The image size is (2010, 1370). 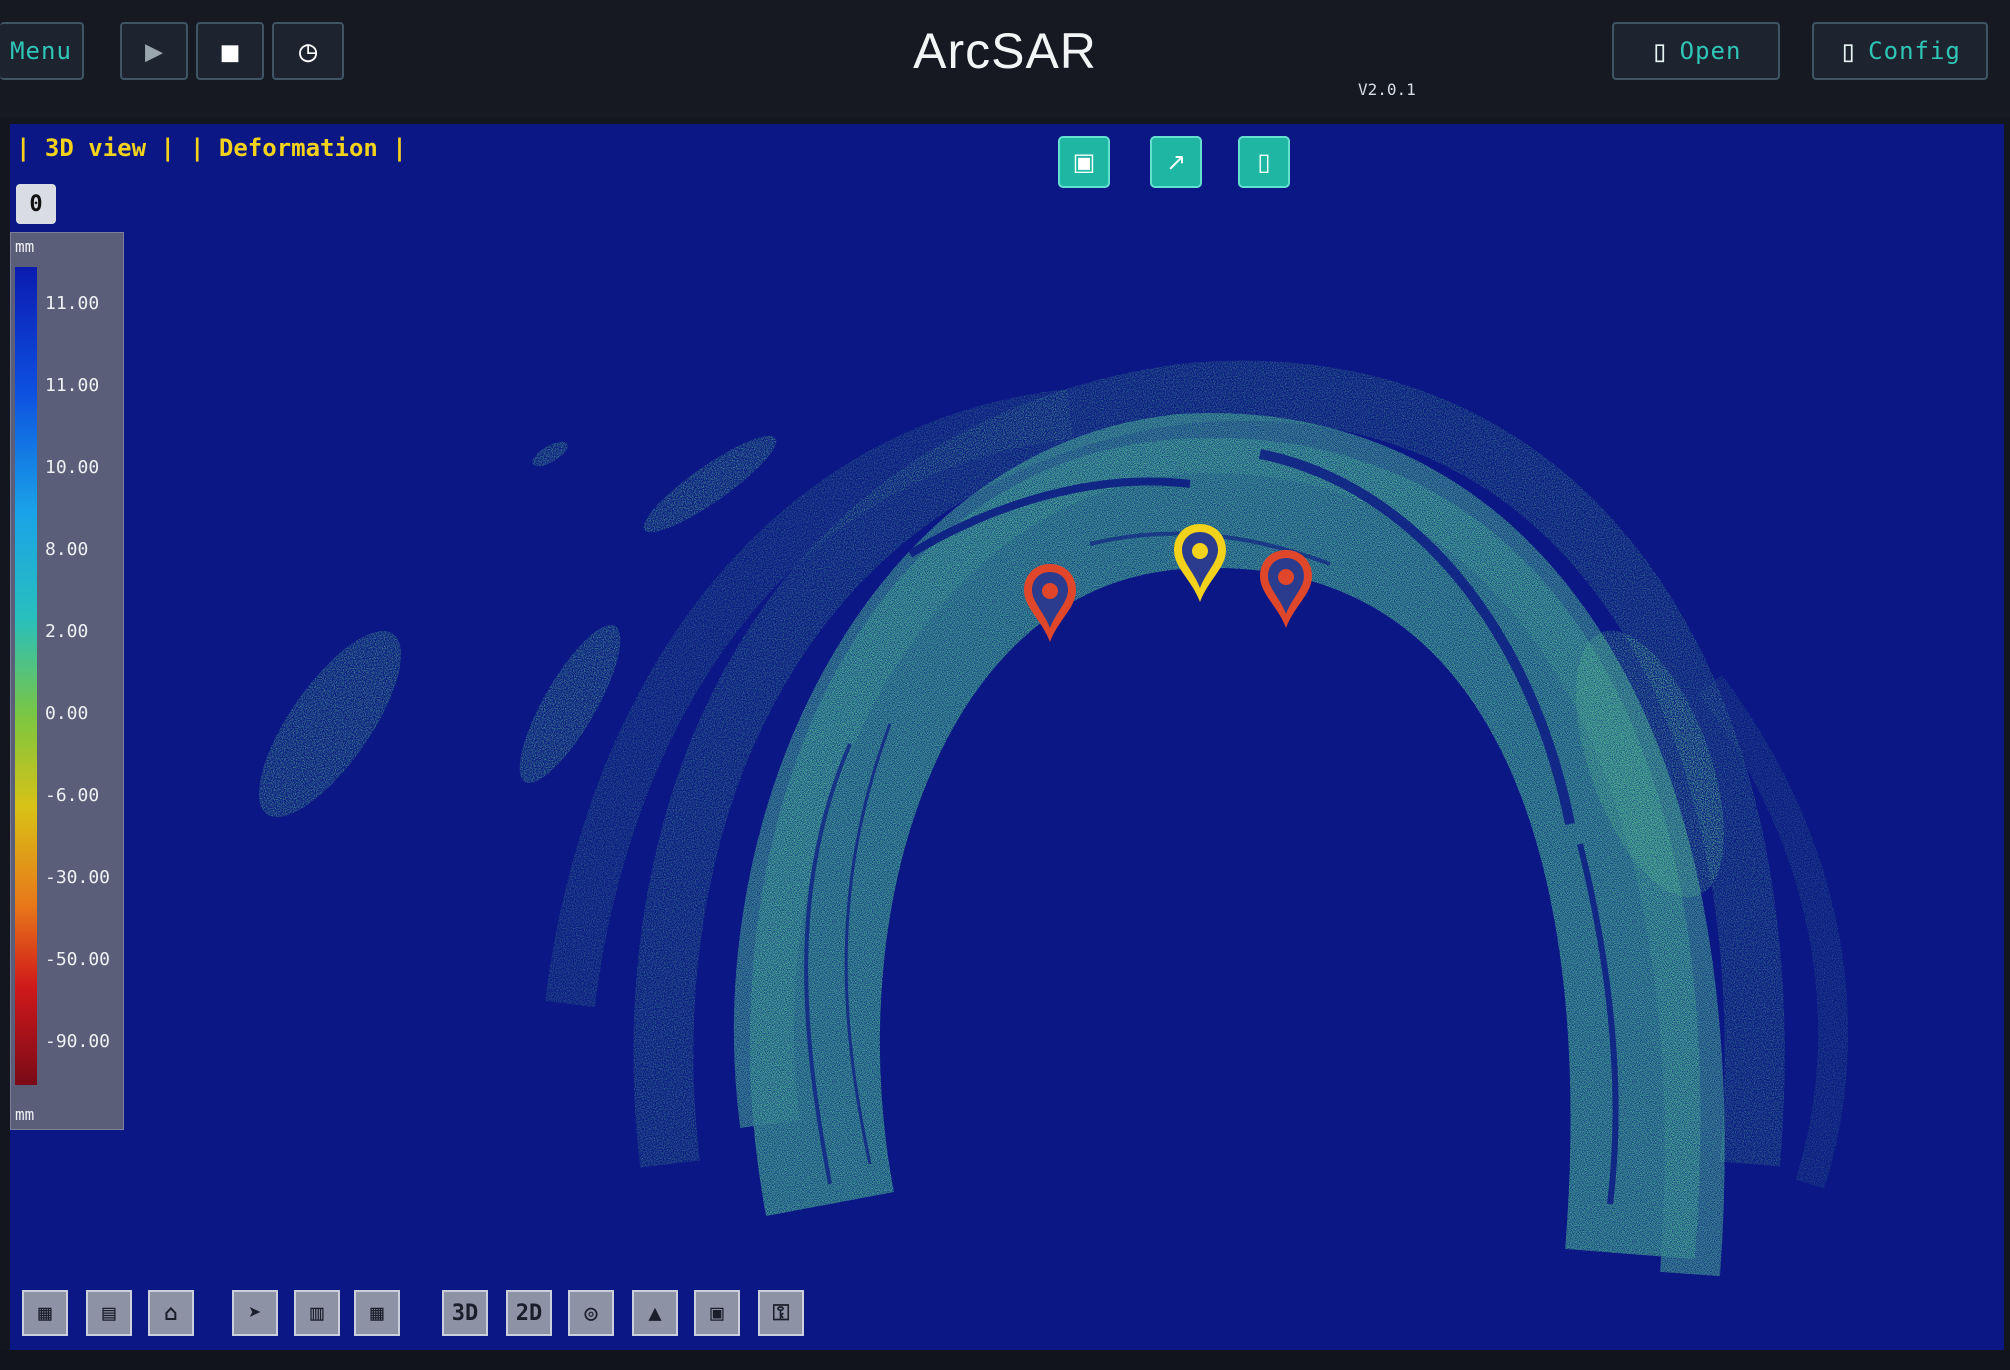 I want to click on legend-tick: 10.00, so click(x=72, y=467).